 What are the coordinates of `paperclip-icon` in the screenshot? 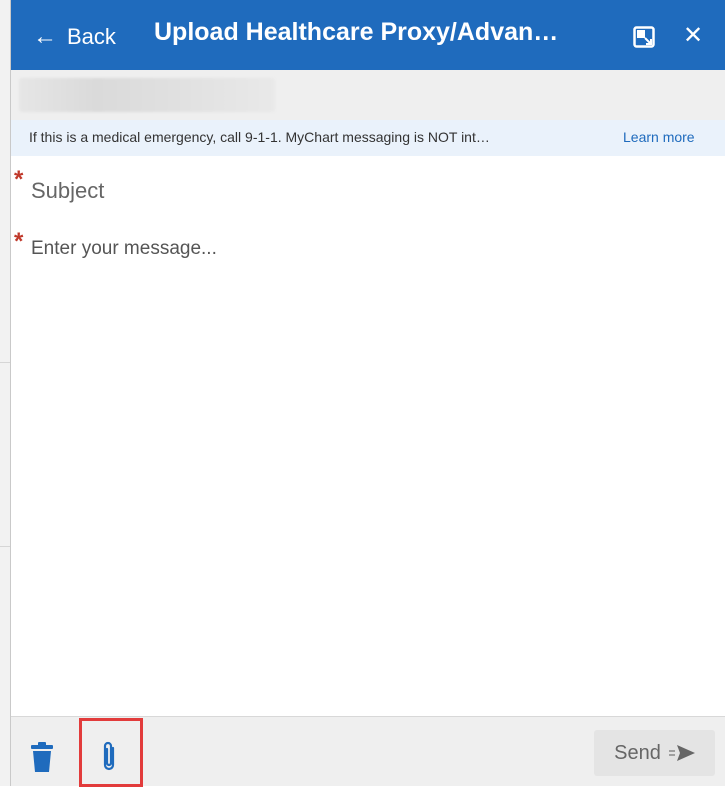 It's located at (109, 757).